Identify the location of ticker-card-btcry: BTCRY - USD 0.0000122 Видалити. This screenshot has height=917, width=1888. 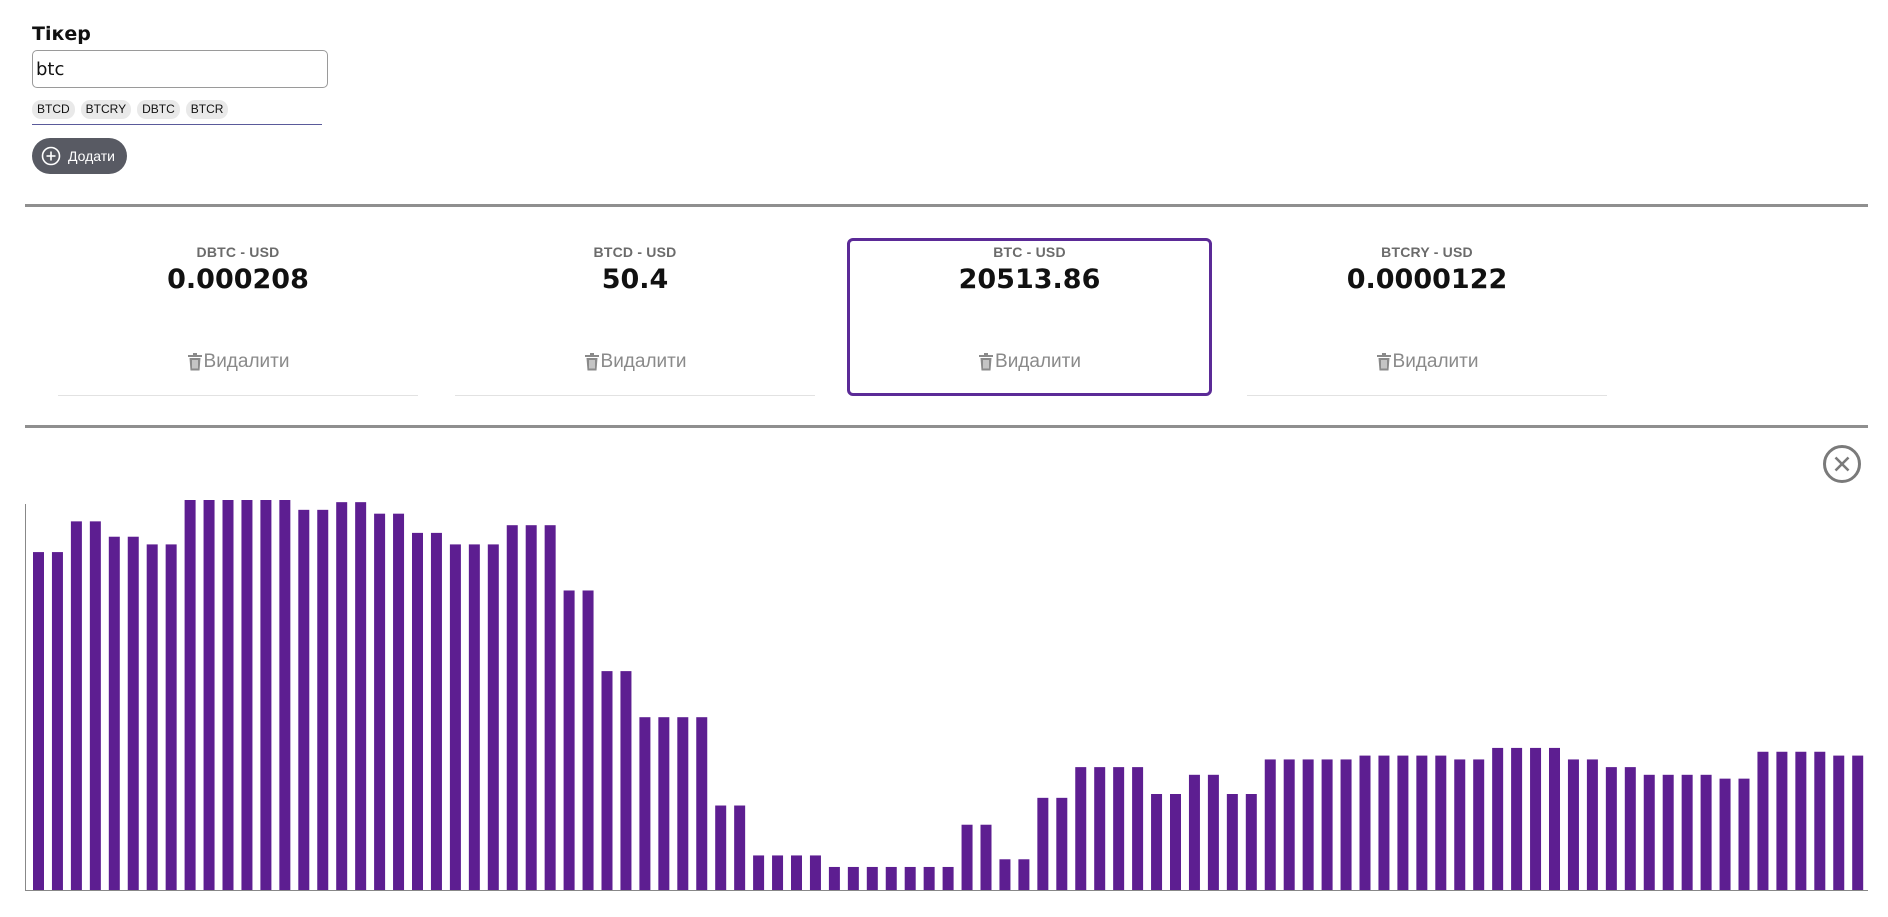
(1427, 317).